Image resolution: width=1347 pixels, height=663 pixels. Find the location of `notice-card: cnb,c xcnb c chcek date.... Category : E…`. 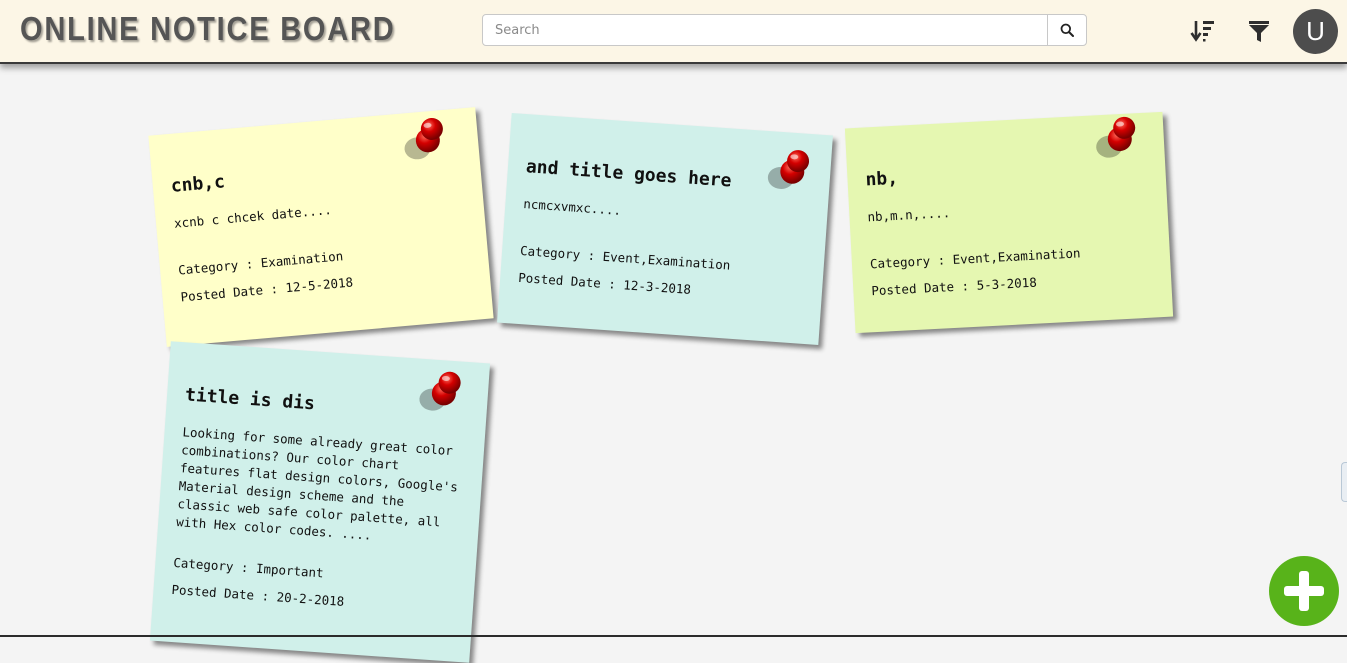

notice-card: cnb,c xcnb c chcek date.... Category : E… is located at coordinates (321, 227).